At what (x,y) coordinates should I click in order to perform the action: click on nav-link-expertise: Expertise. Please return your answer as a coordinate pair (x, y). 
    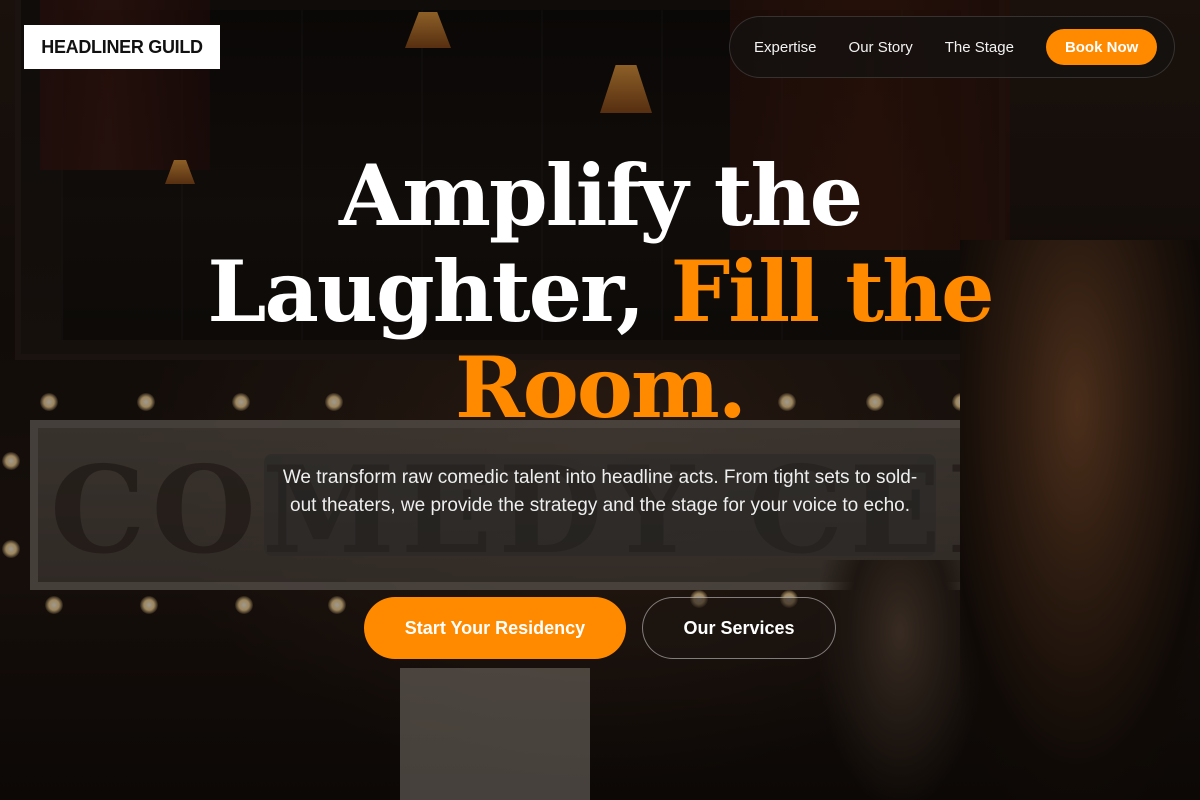
    Looking at the image, I should click on (785, 47).